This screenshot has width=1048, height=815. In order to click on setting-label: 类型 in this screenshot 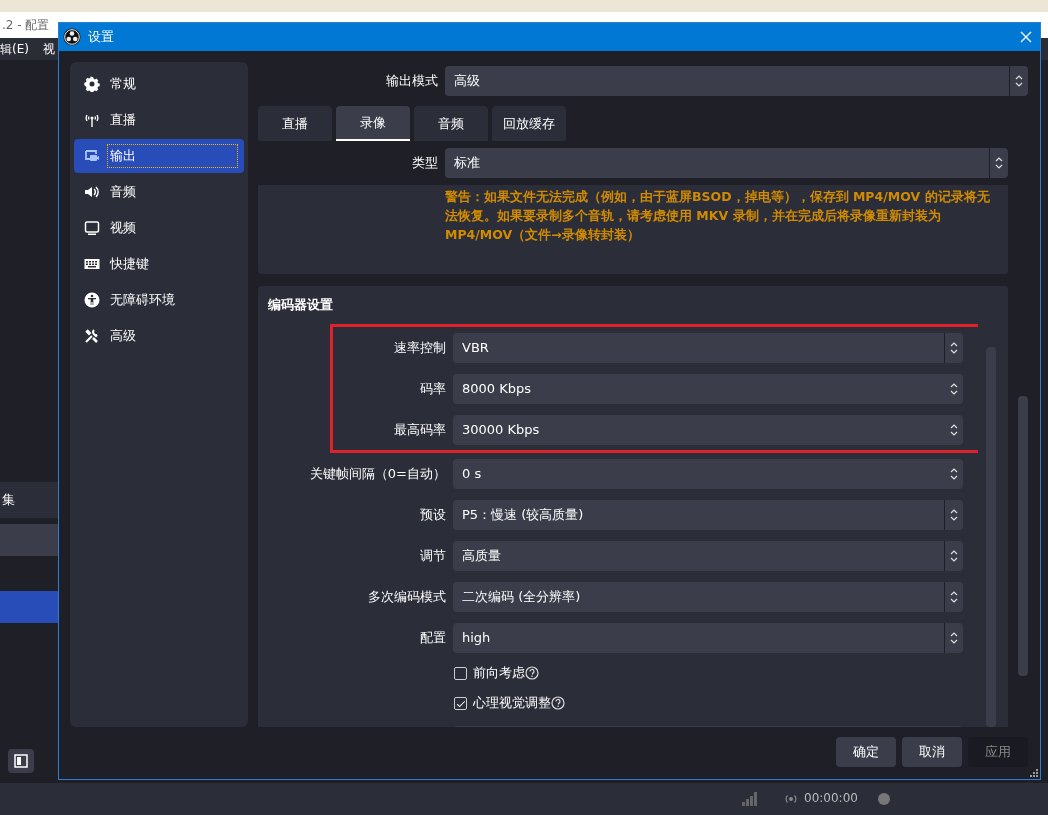, I will do `click(424, 163)`.